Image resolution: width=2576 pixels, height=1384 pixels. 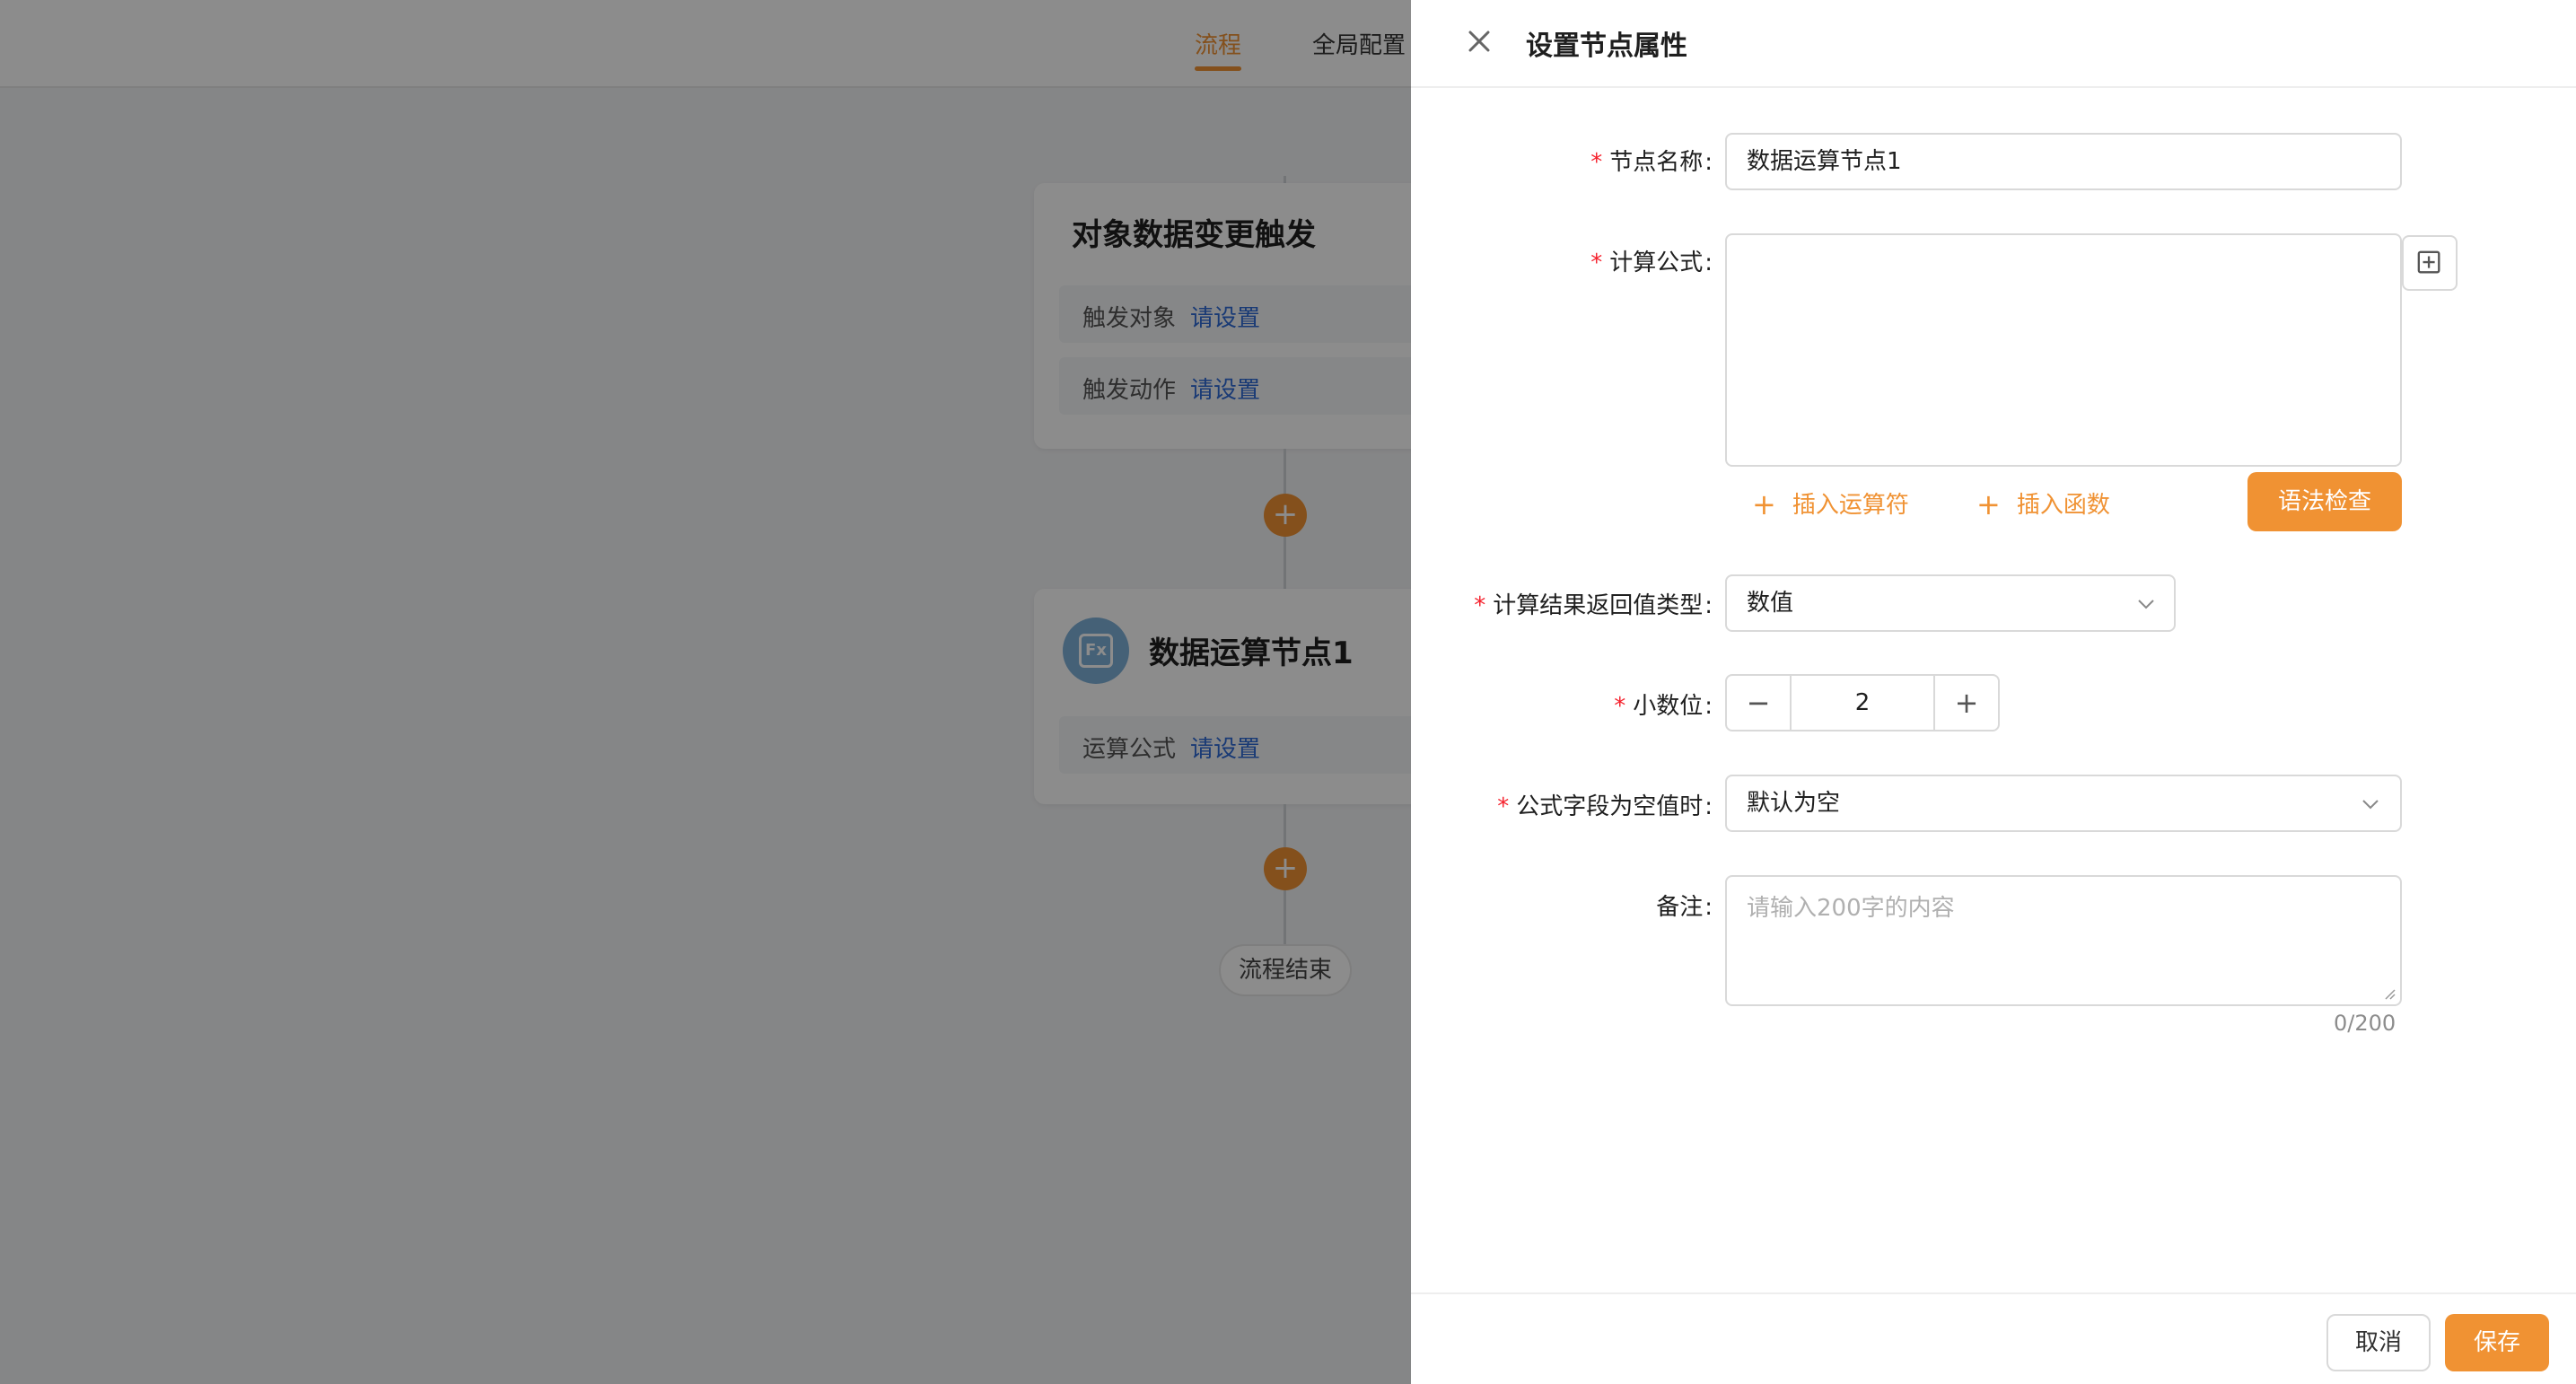 I want to click on close-icon, so click(x=1479, y=41).